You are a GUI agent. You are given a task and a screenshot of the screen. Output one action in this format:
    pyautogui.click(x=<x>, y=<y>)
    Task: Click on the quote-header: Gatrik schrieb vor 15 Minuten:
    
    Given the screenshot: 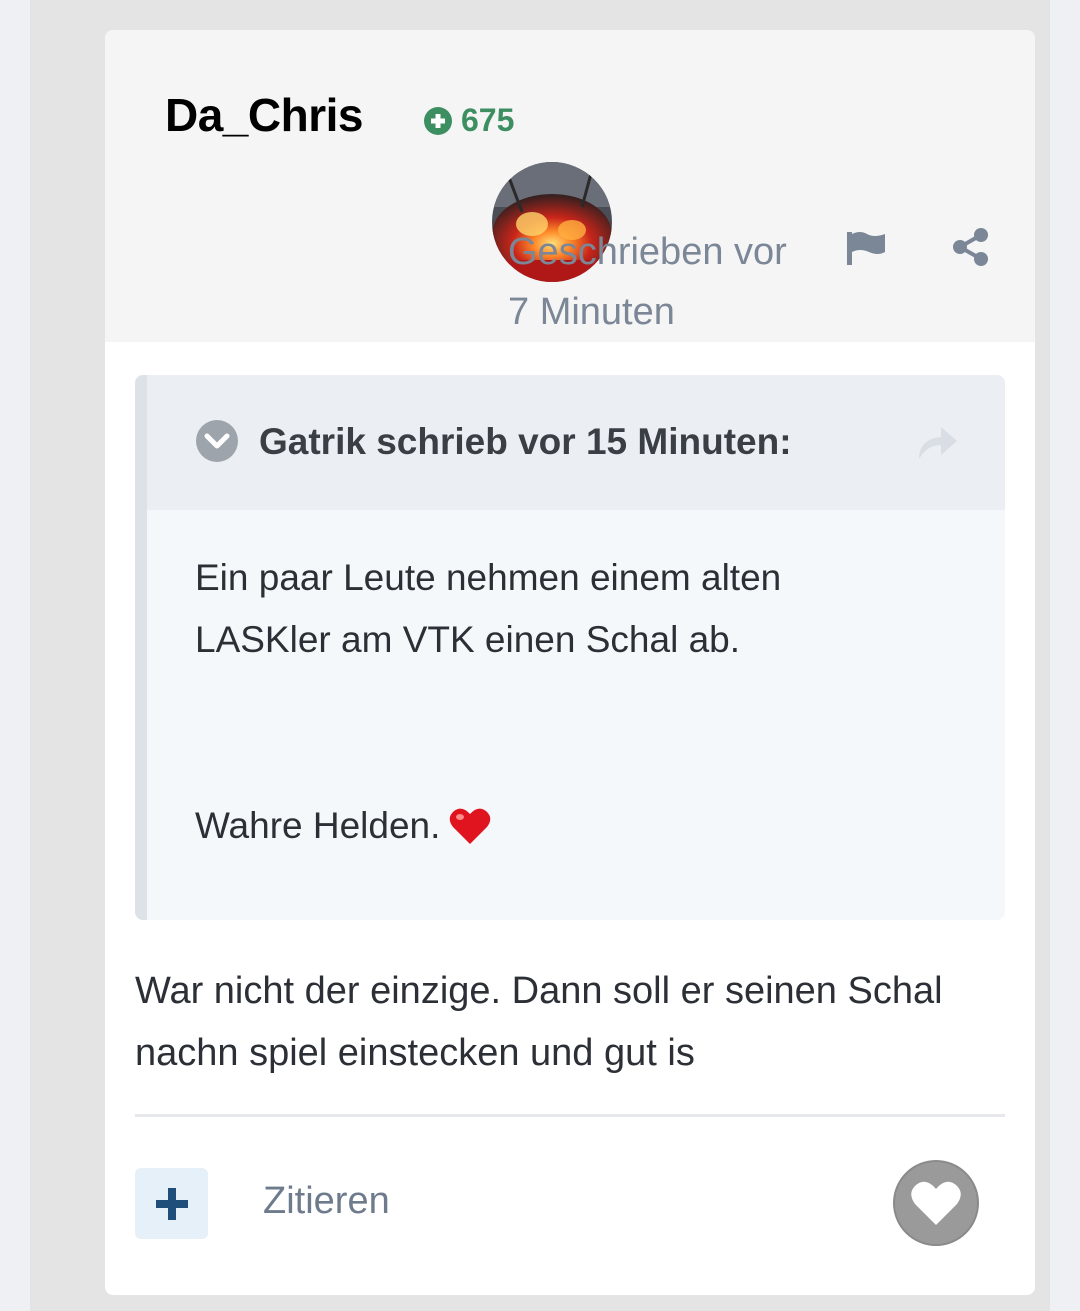 What is the action you would take?
    pyautogui.click(x=576, y=442)
    